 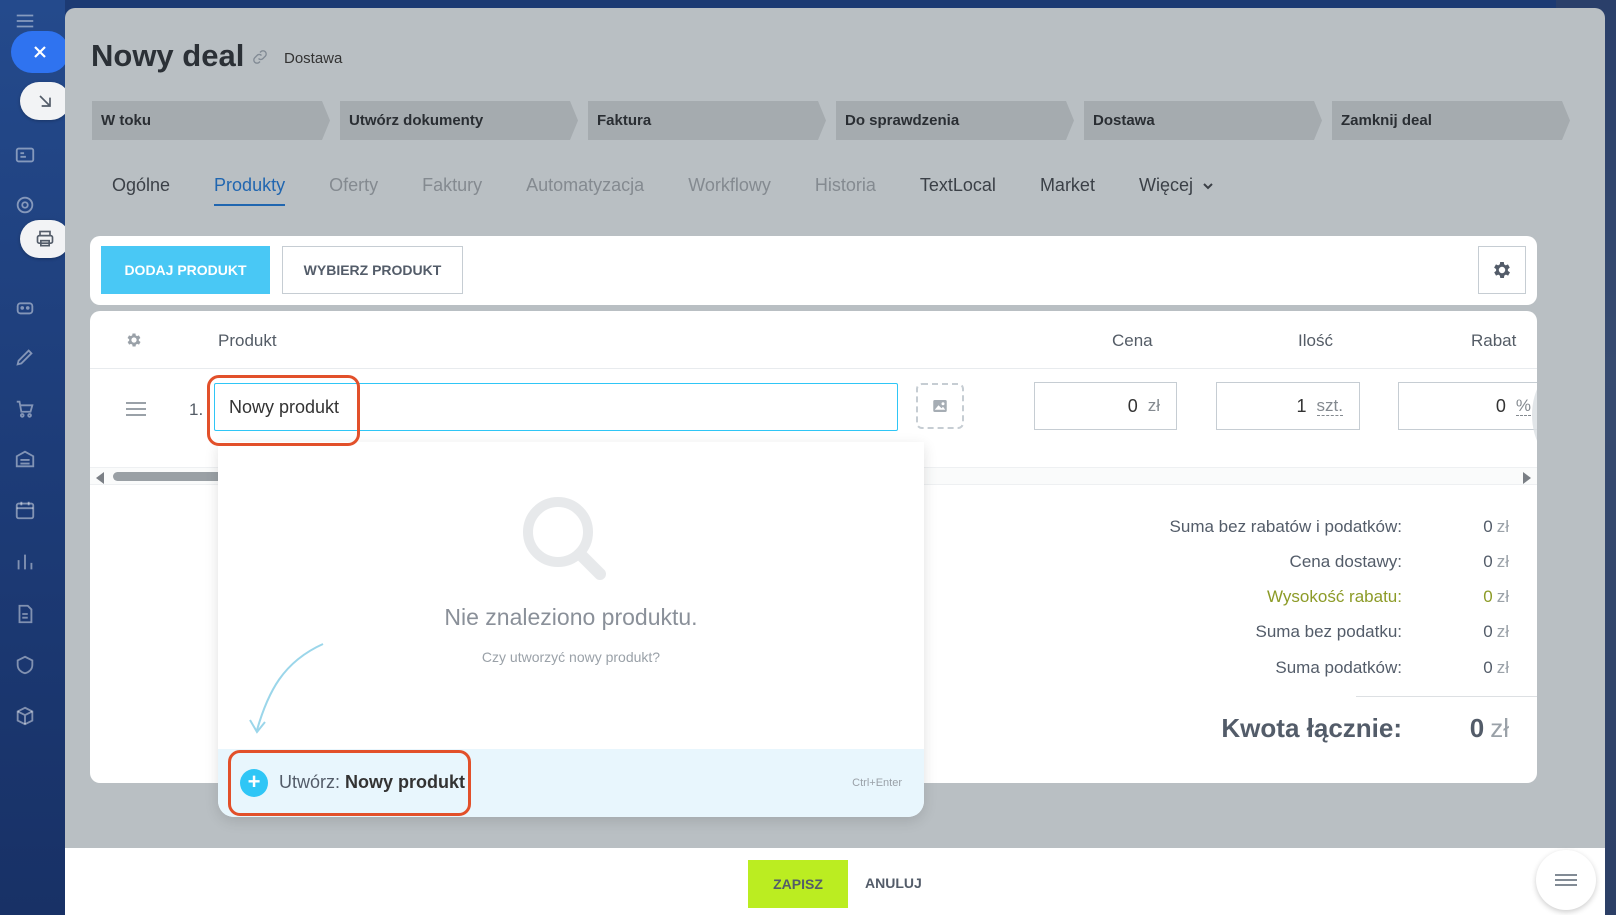 What do you see at coordinates (1446, 696) in the screenshot?
I see `totals-divider` at bounding box center [1446, 696].